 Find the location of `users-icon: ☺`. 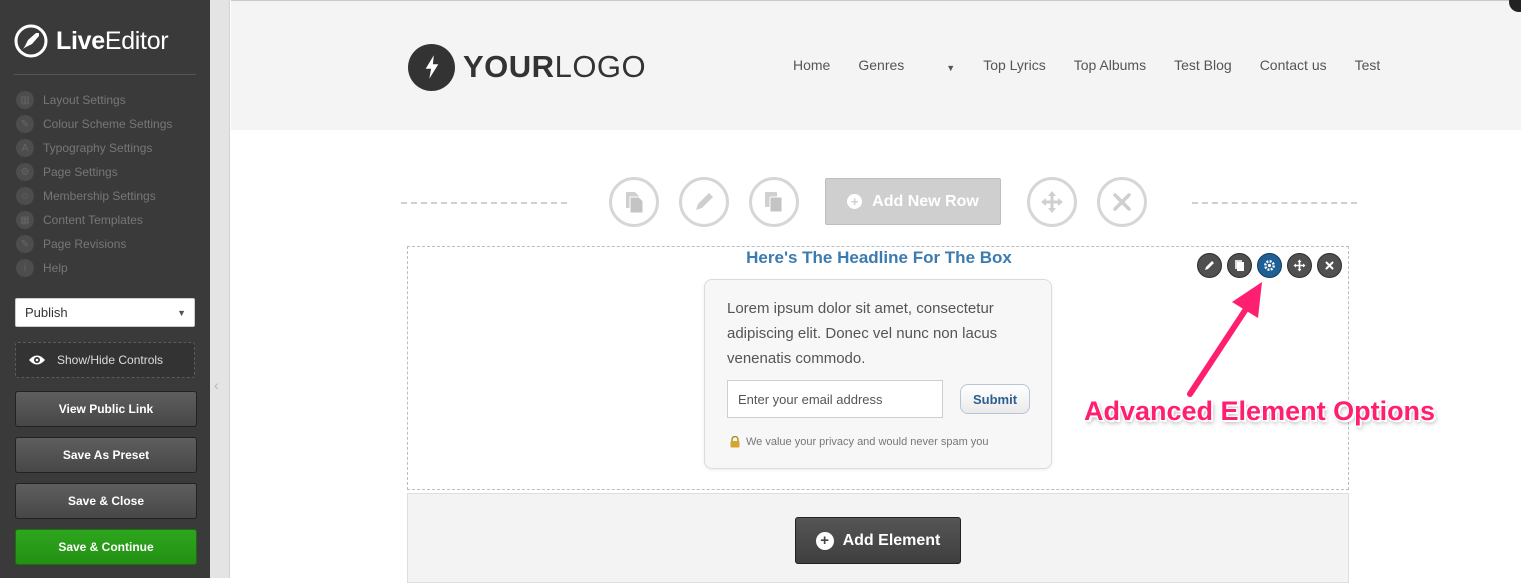

users-icon: ☺ is located at coordinates (25, 196).